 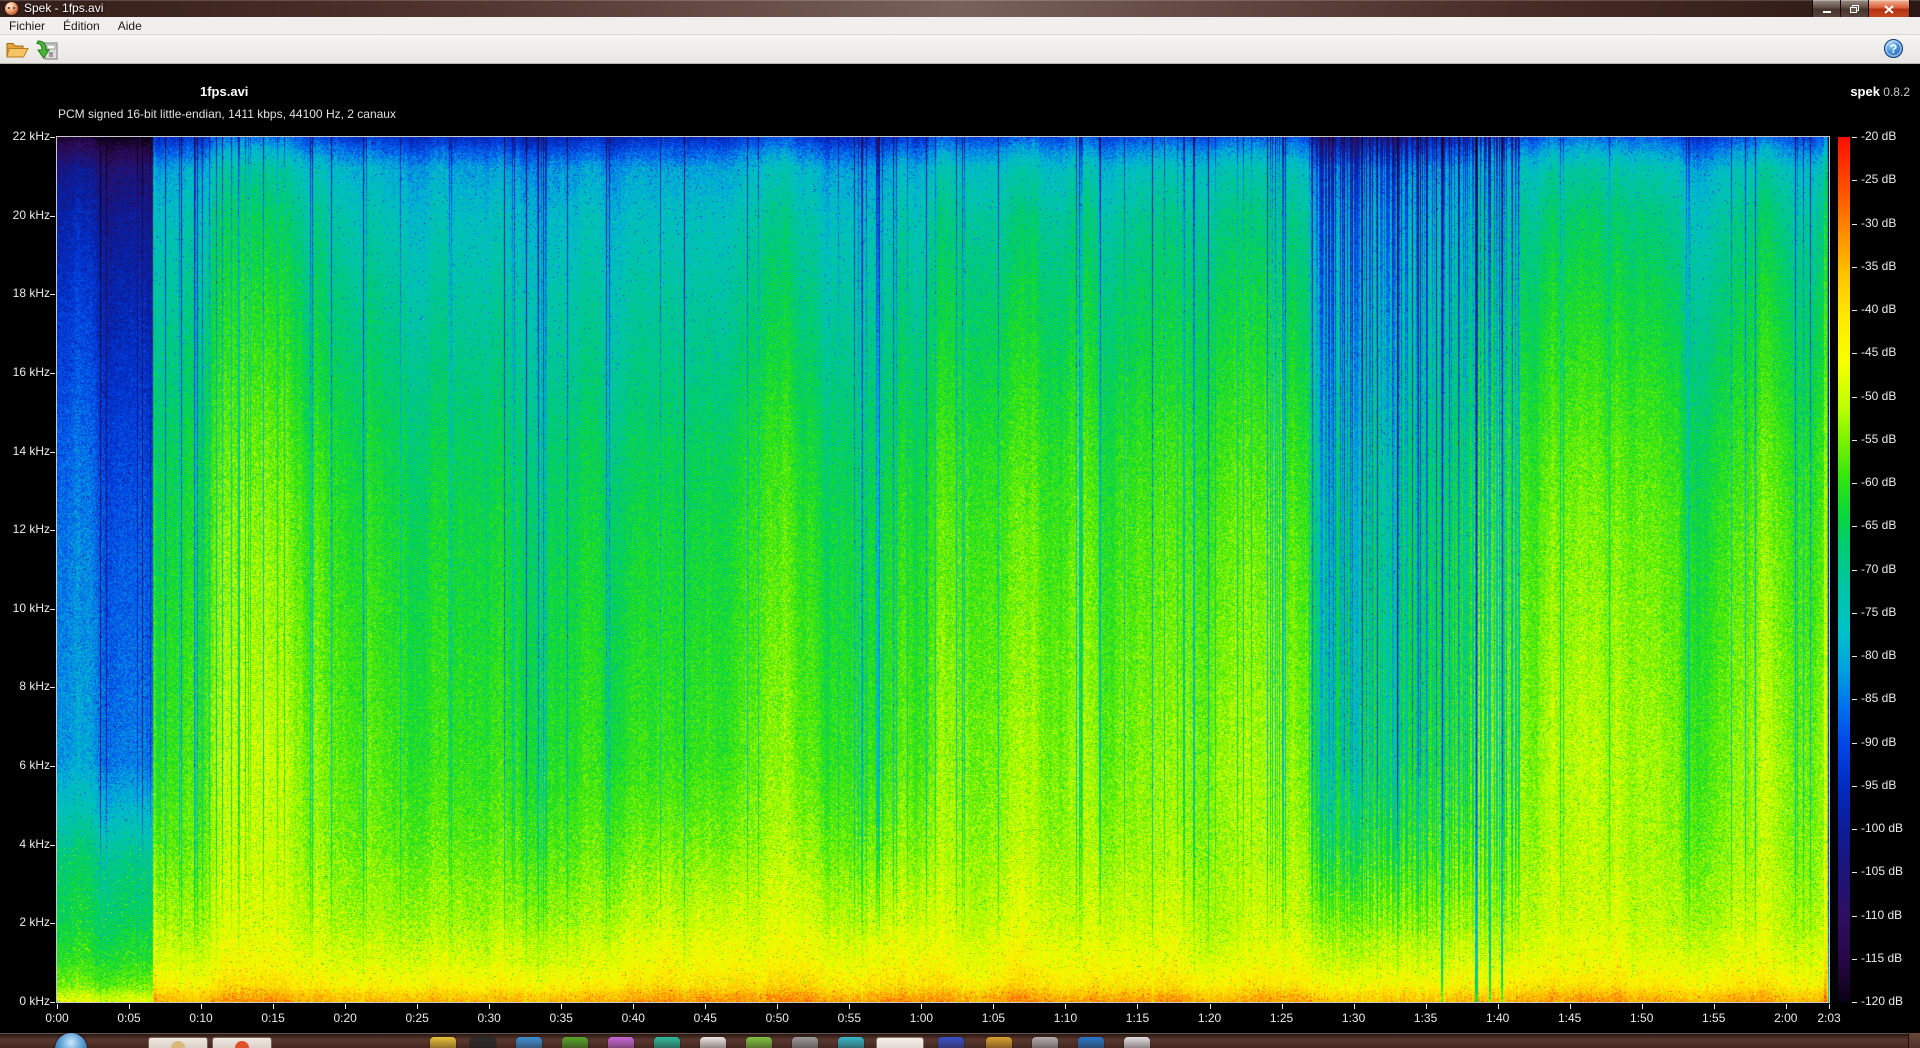 What do you see at coordinates (1879, 525) in the screenshot?
I see `db-tick-label: -65 dB` at bounding box center [1879, 525].